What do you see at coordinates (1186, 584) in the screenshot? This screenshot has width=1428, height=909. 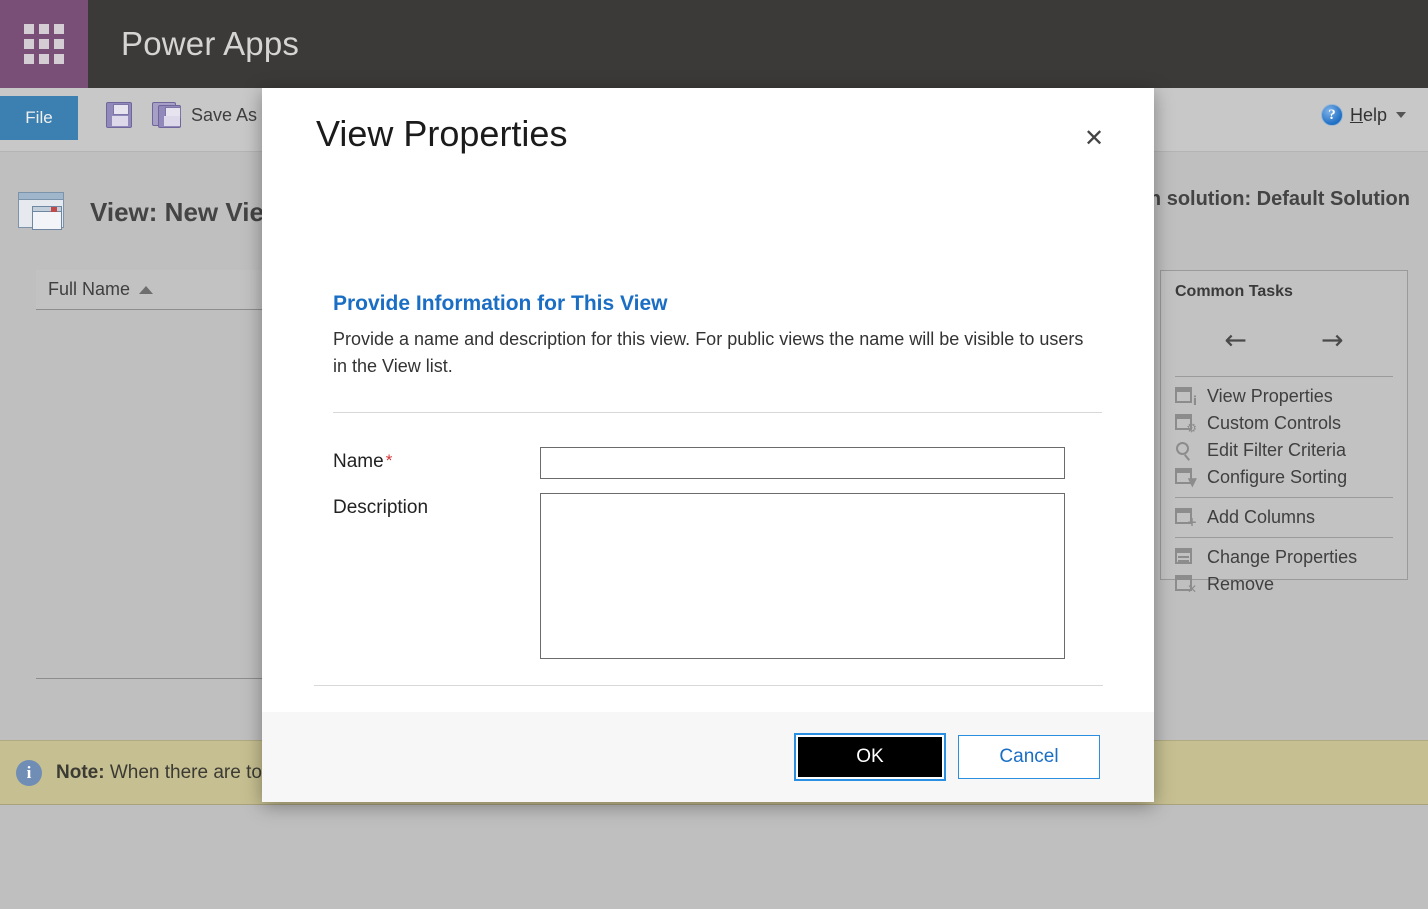 I see `remove-icon: ✕` at bounding box center [1186, 584].